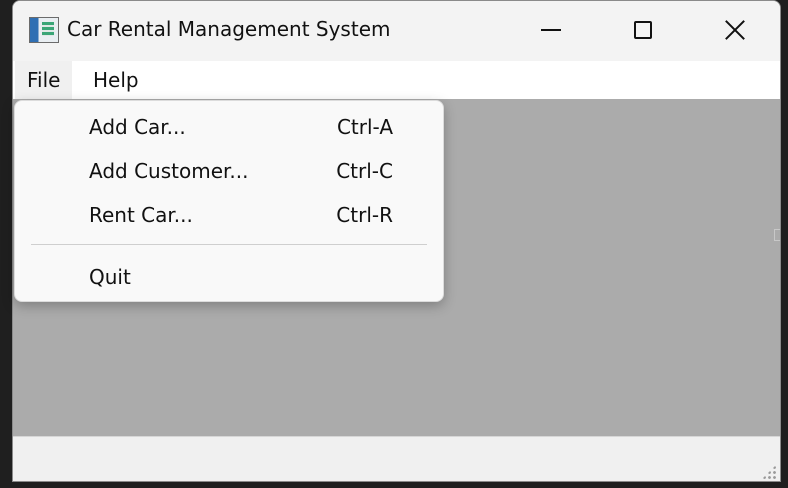 Image resolution: width=788 pixels, height=488 pixels. What do you see at coordinates (44, 80) in the screenshot?
I see `menu-file: File` at bounding box center [44, 80].